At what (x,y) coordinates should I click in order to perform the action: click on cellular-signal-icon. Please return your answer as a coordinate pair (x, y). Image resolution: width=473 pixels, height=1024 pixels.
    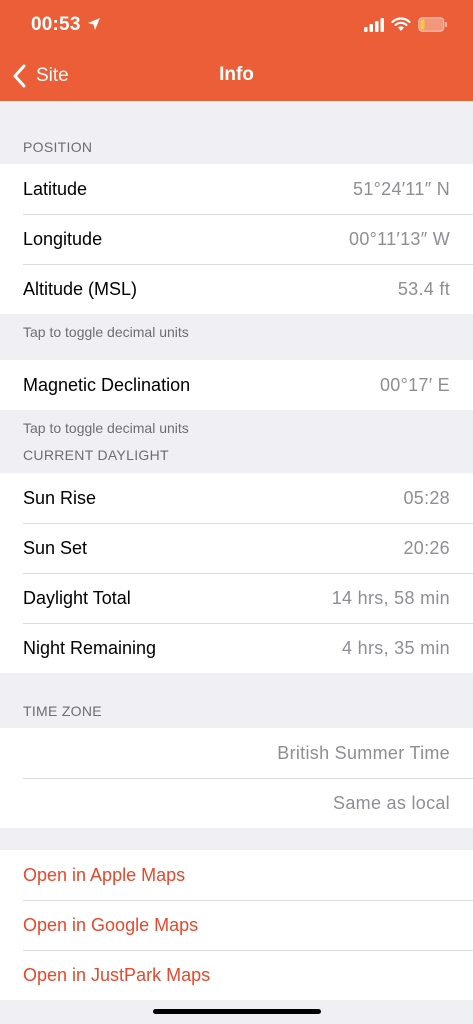
    Looking at the image, I should click on (374, 25).